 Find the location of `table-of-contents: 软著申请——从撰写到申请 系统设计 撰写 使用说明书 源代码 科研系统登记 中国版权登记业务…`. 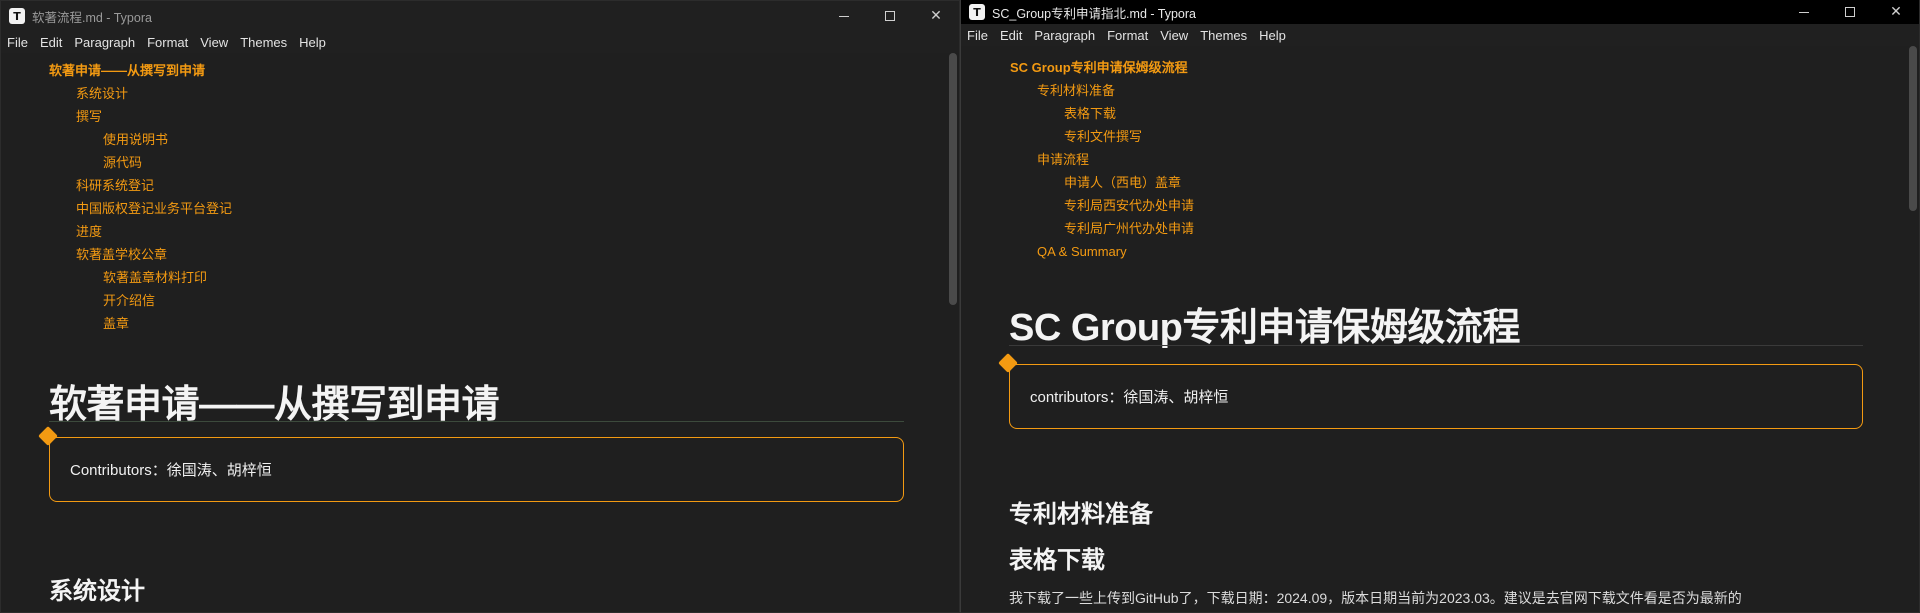

table-of-contents: 软著申请——从撰写到申请 系统设计 撰写 使用说明书 源代码 科研系统登记 中国版权登记业务… is located at coordinates (140, 197).